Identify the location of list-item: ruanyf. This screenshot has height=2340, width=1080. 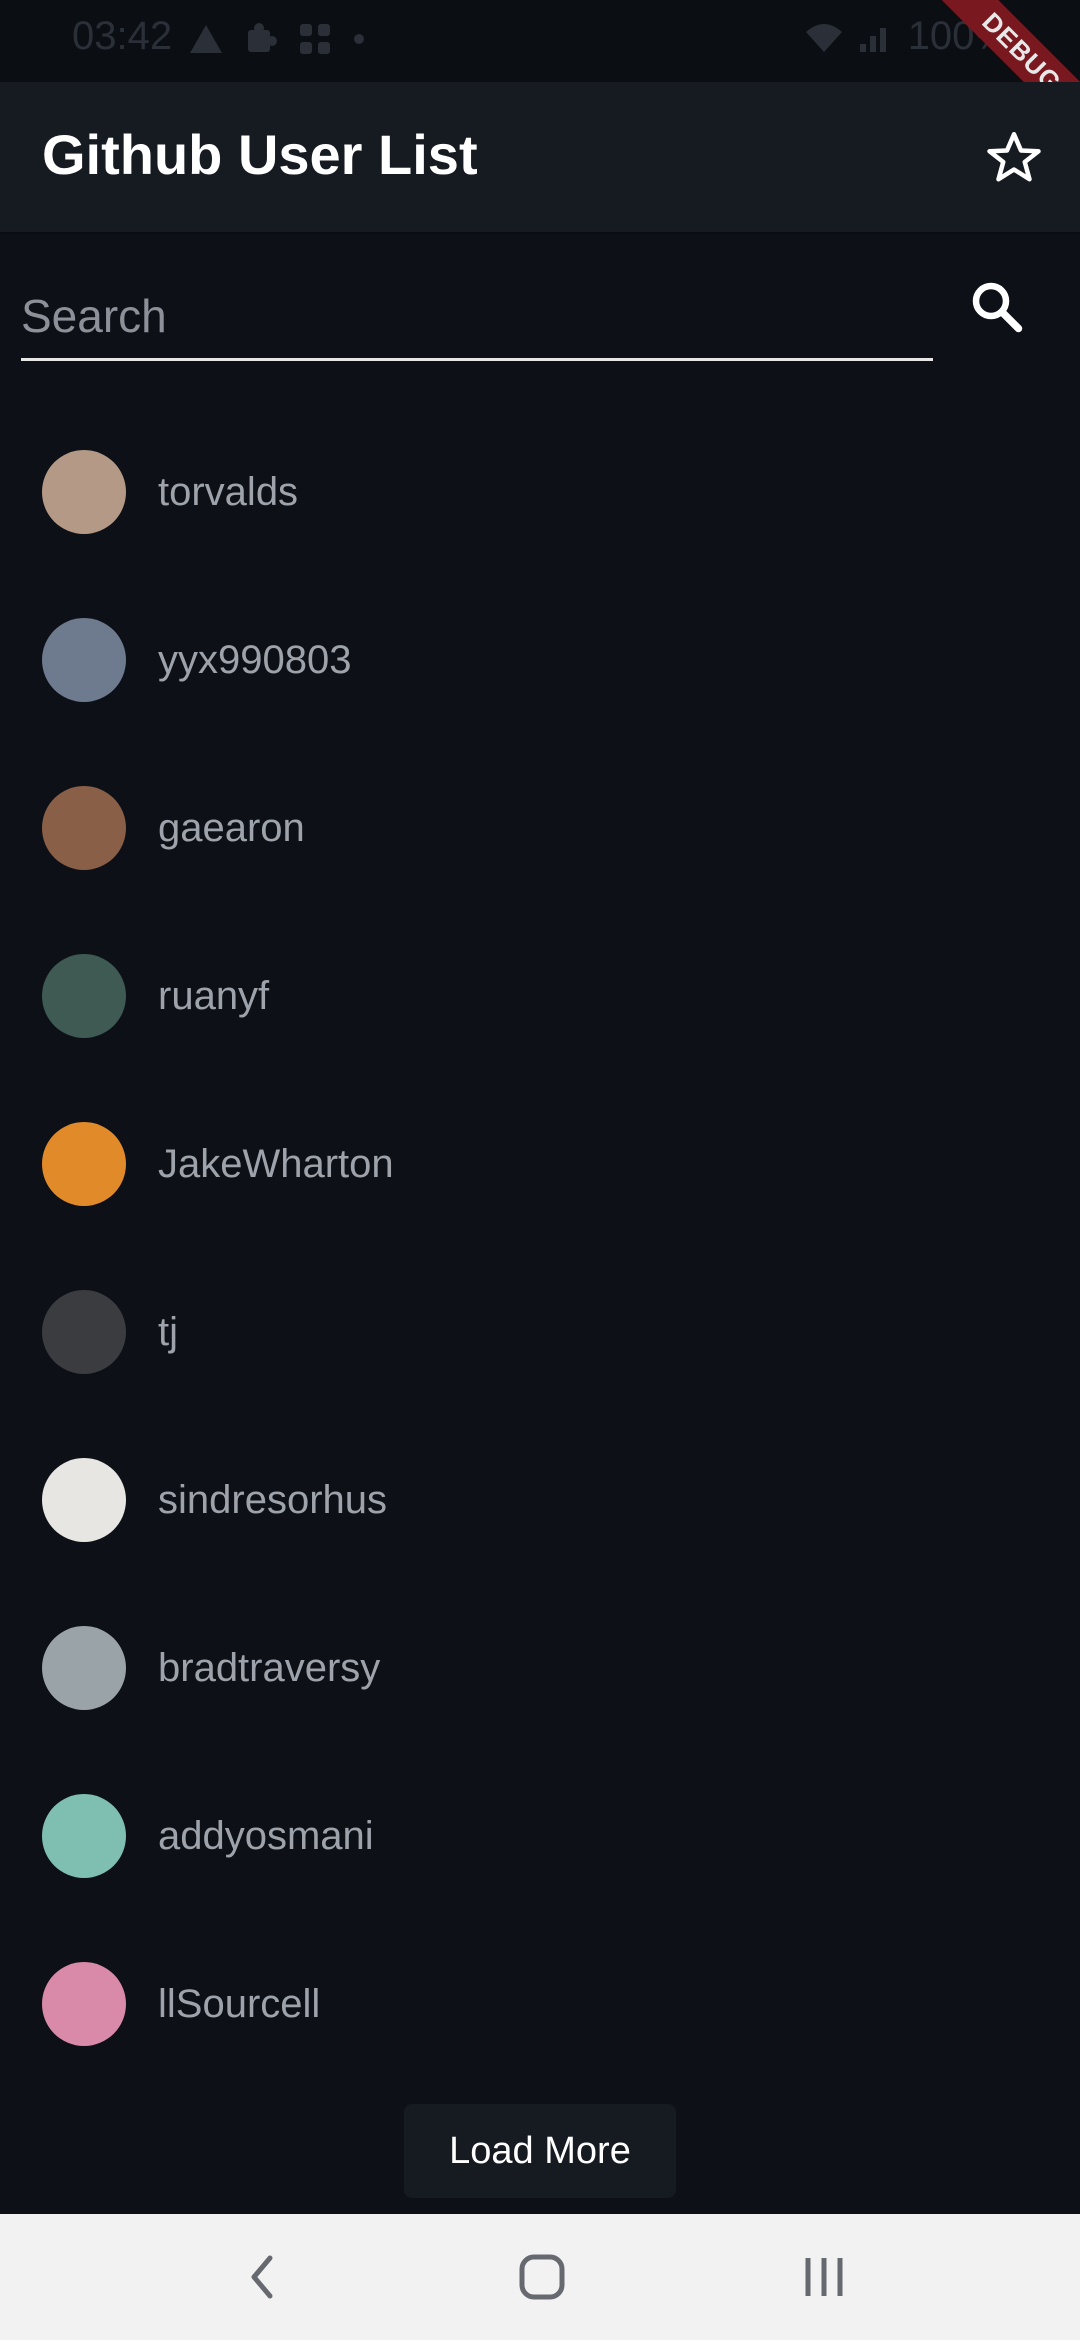
(540, 996).